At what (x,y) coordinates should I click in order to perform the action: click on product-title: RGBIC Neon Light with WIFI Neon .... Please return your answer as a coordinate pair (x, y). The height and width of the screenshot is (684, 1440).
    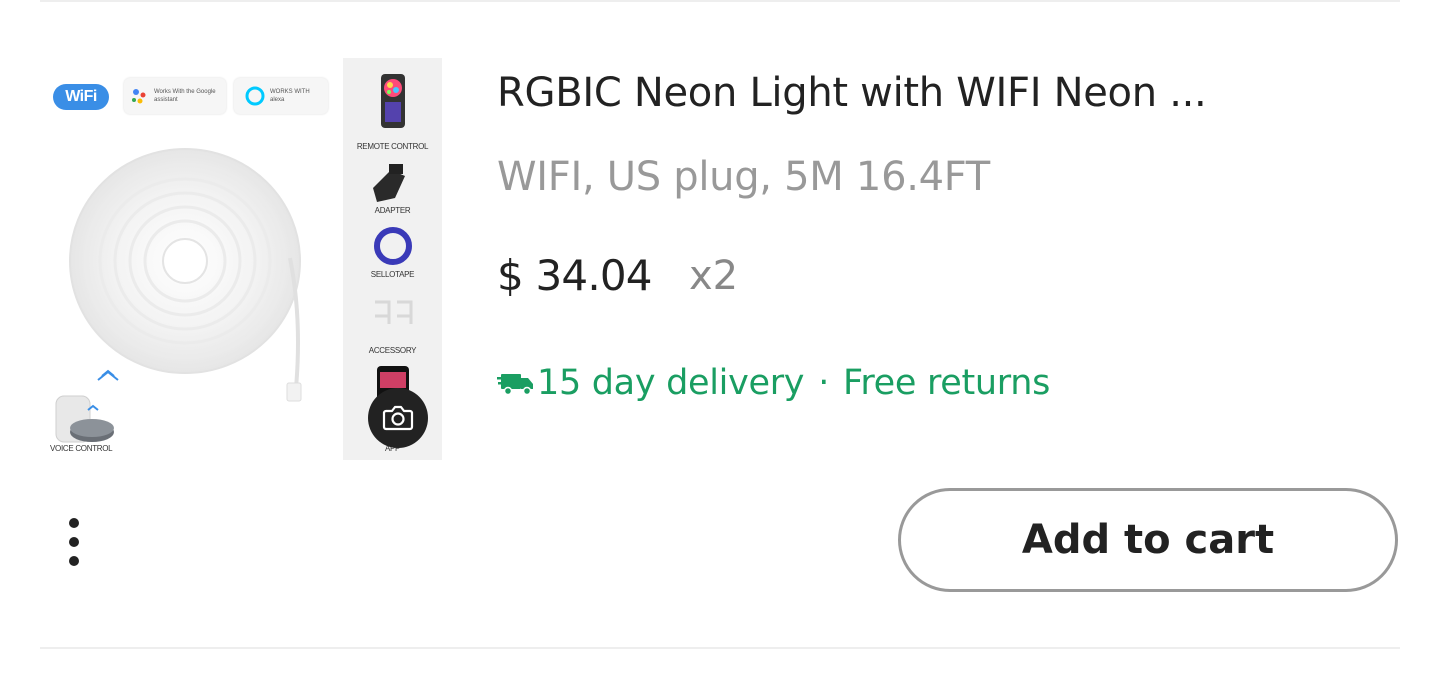
    Looking at the image, I should click on (947, 93).